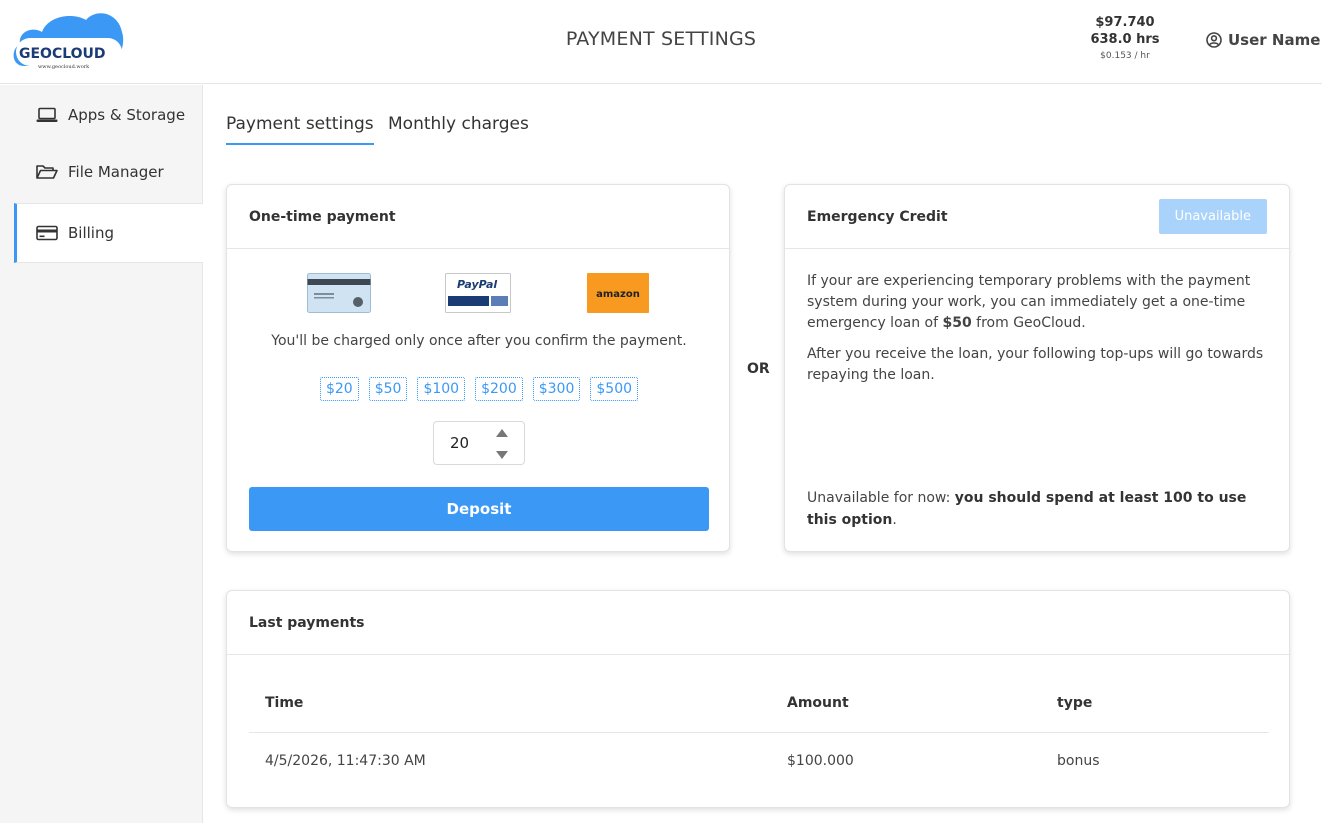 The image size is (1322, 823). I want to click on cell-type: bonus, so click(1078, 761).